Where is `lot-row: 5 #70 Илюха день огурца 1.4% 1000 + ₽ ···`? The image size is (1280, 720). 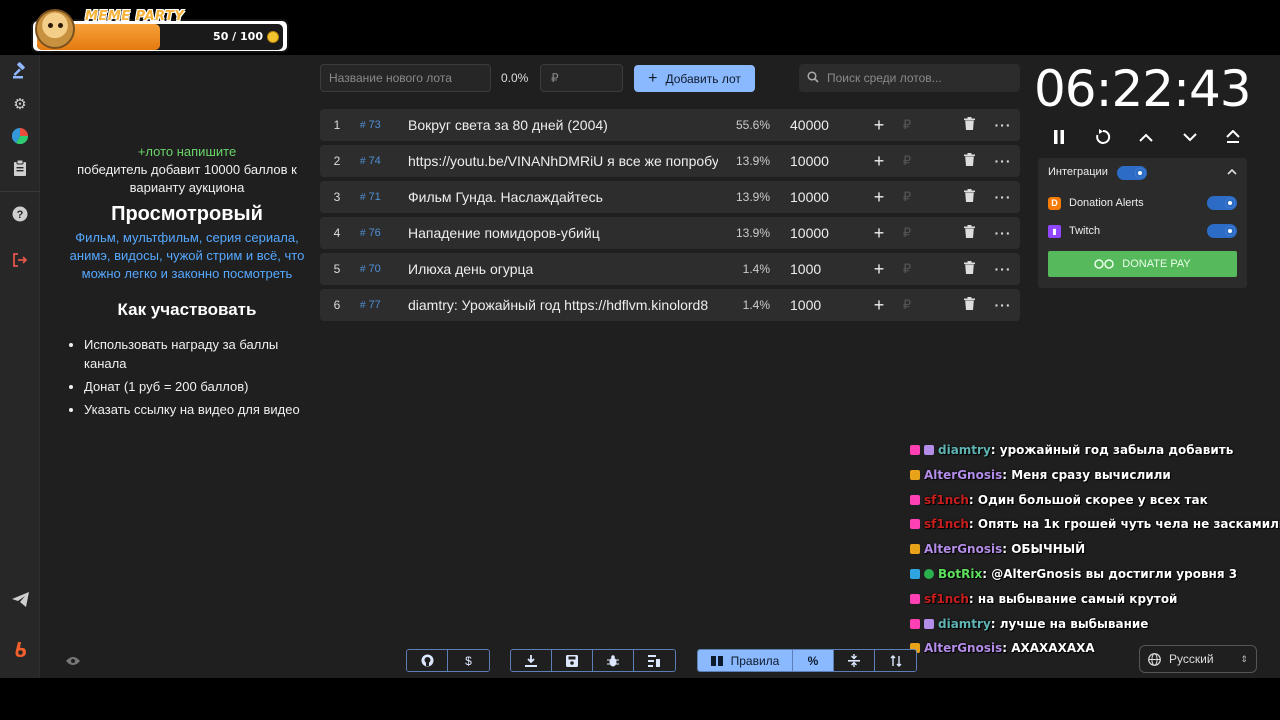
lot-row: 5 #70 Илюха день огурца 1.4% 1000 + ₽ ··· is located at coordinates (670, 269).